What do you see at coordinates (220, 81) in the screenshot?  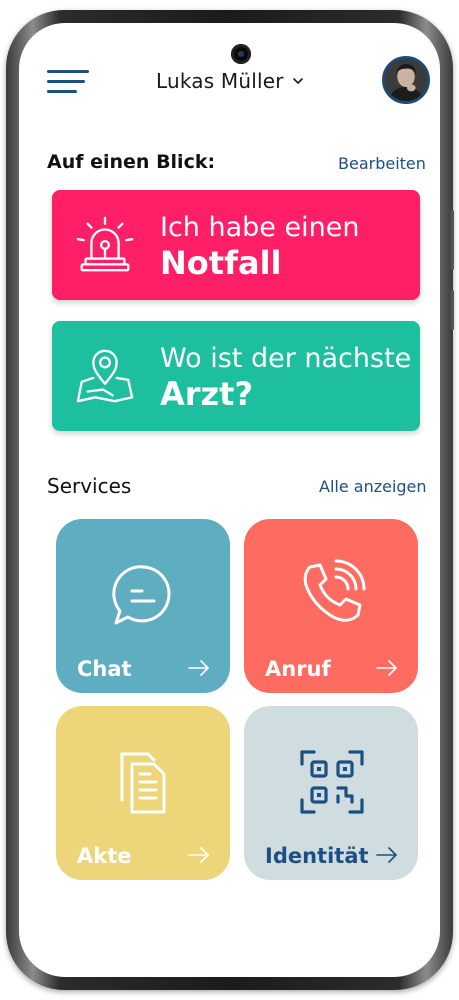 I see `user-name: Lukas Müller` at bounding box center [220, 81].